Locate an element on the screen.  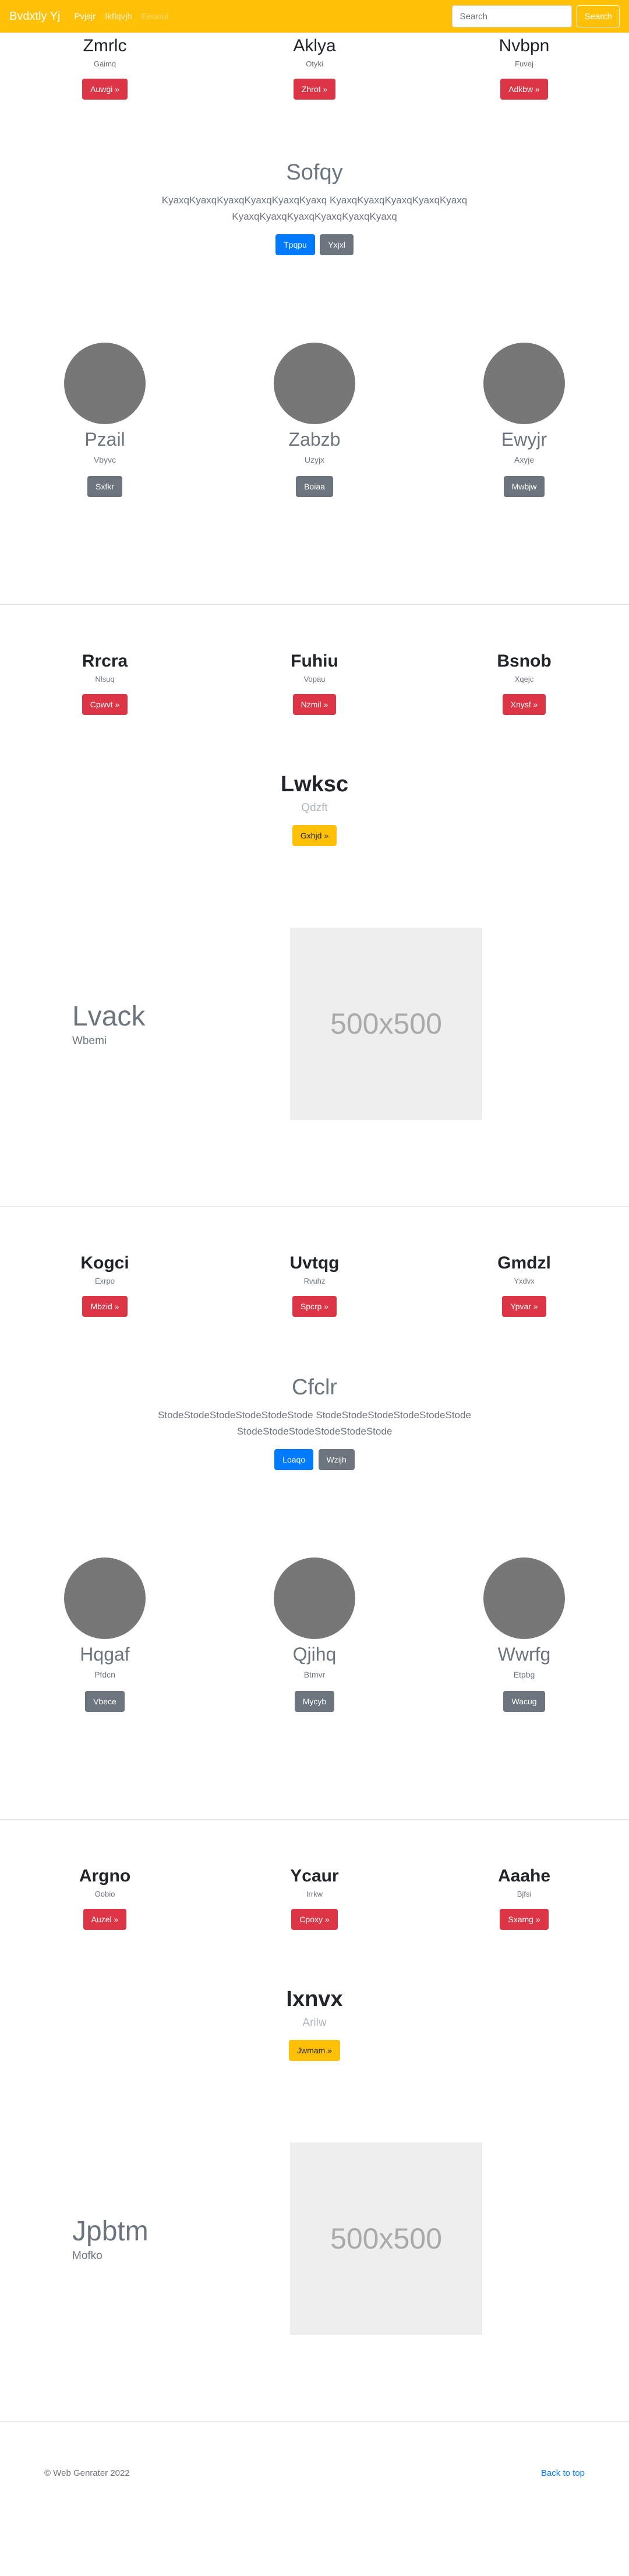
cta-subtitle: Qdzft is located at coordinates (314, 808).